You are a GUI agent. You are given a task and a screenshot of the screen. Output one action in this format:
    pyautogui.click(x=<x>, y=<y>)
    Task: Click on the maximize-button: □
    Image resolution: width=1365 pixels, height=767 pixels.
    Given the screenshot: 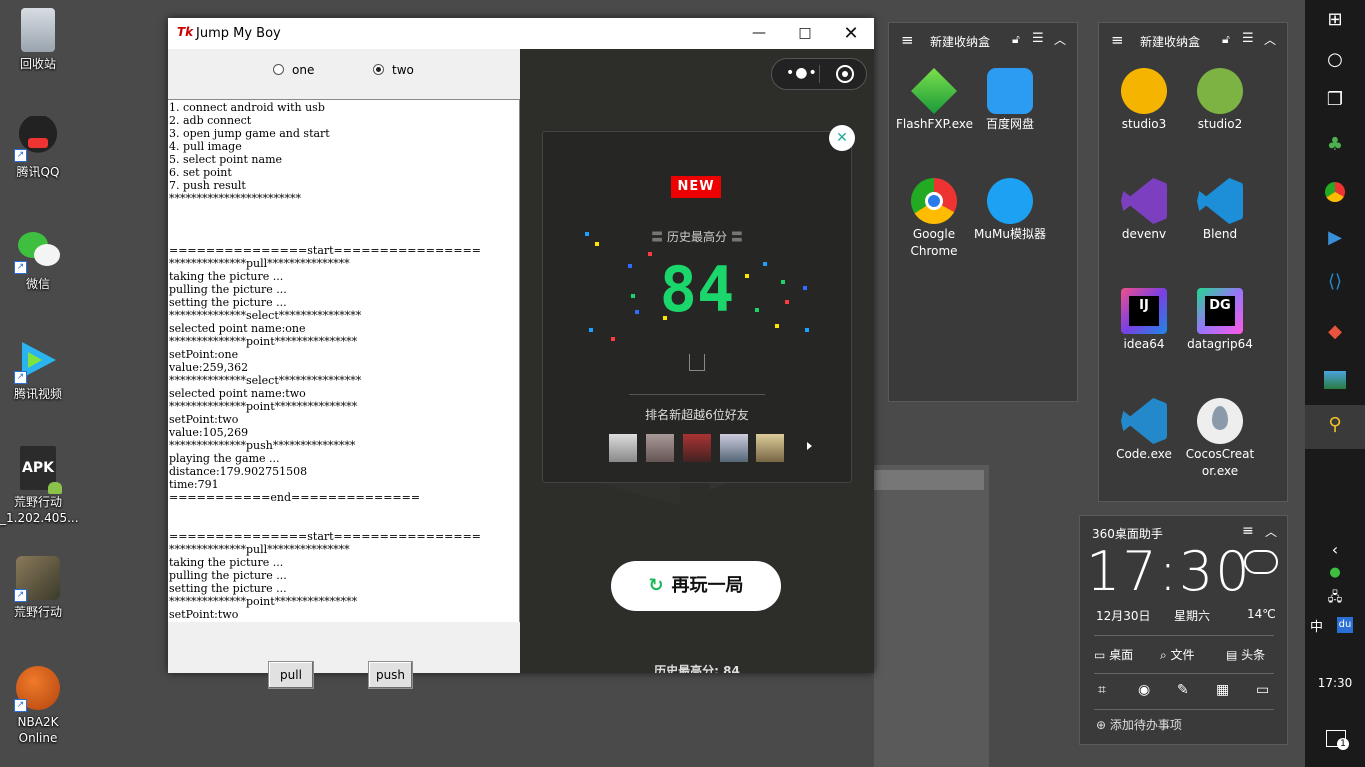 What is the action you would take?
    pyautogui.click(x=805, y=33)
    